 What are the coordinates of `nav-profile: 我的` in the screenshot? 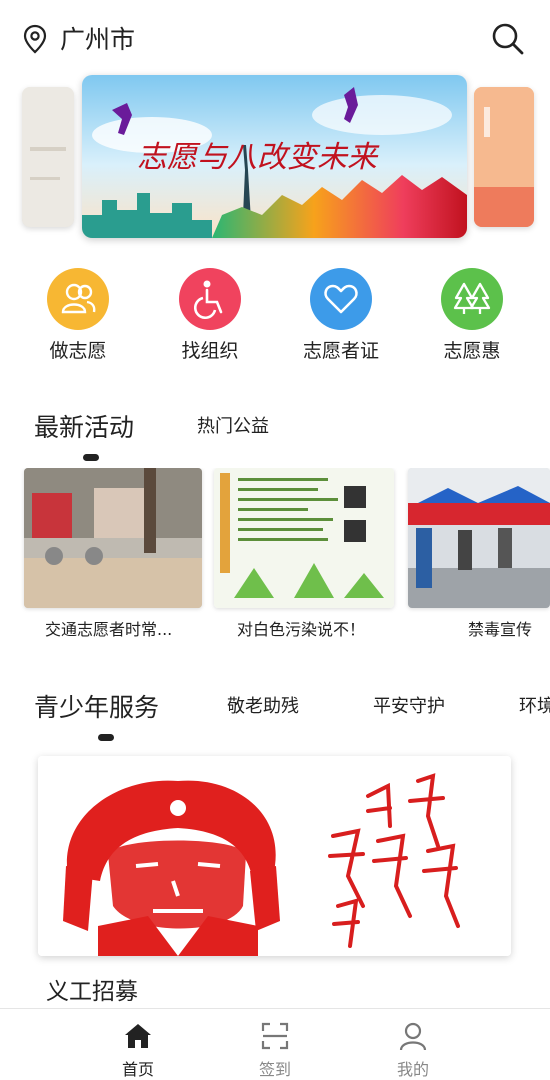 It's located at (413, 1044).